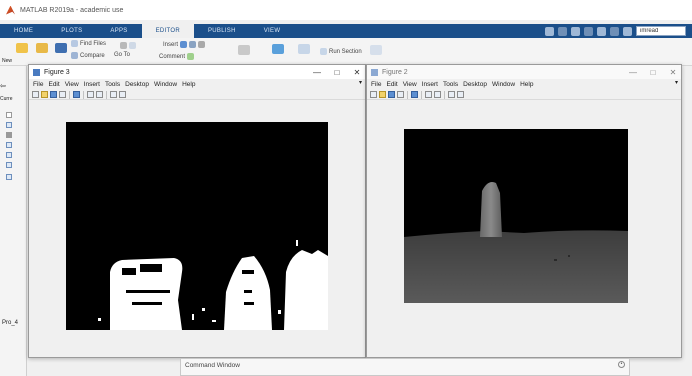 This screenshot has width=692, height=376. I want to click on go-to-label: Go To, so click(122, 55).